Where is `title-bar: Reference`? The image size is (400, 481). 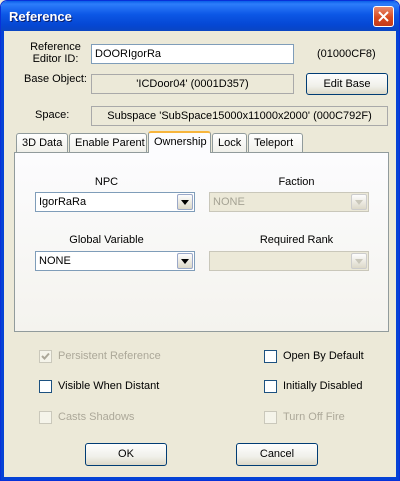 title-bar: Reference is located at coordinates (200, 16).